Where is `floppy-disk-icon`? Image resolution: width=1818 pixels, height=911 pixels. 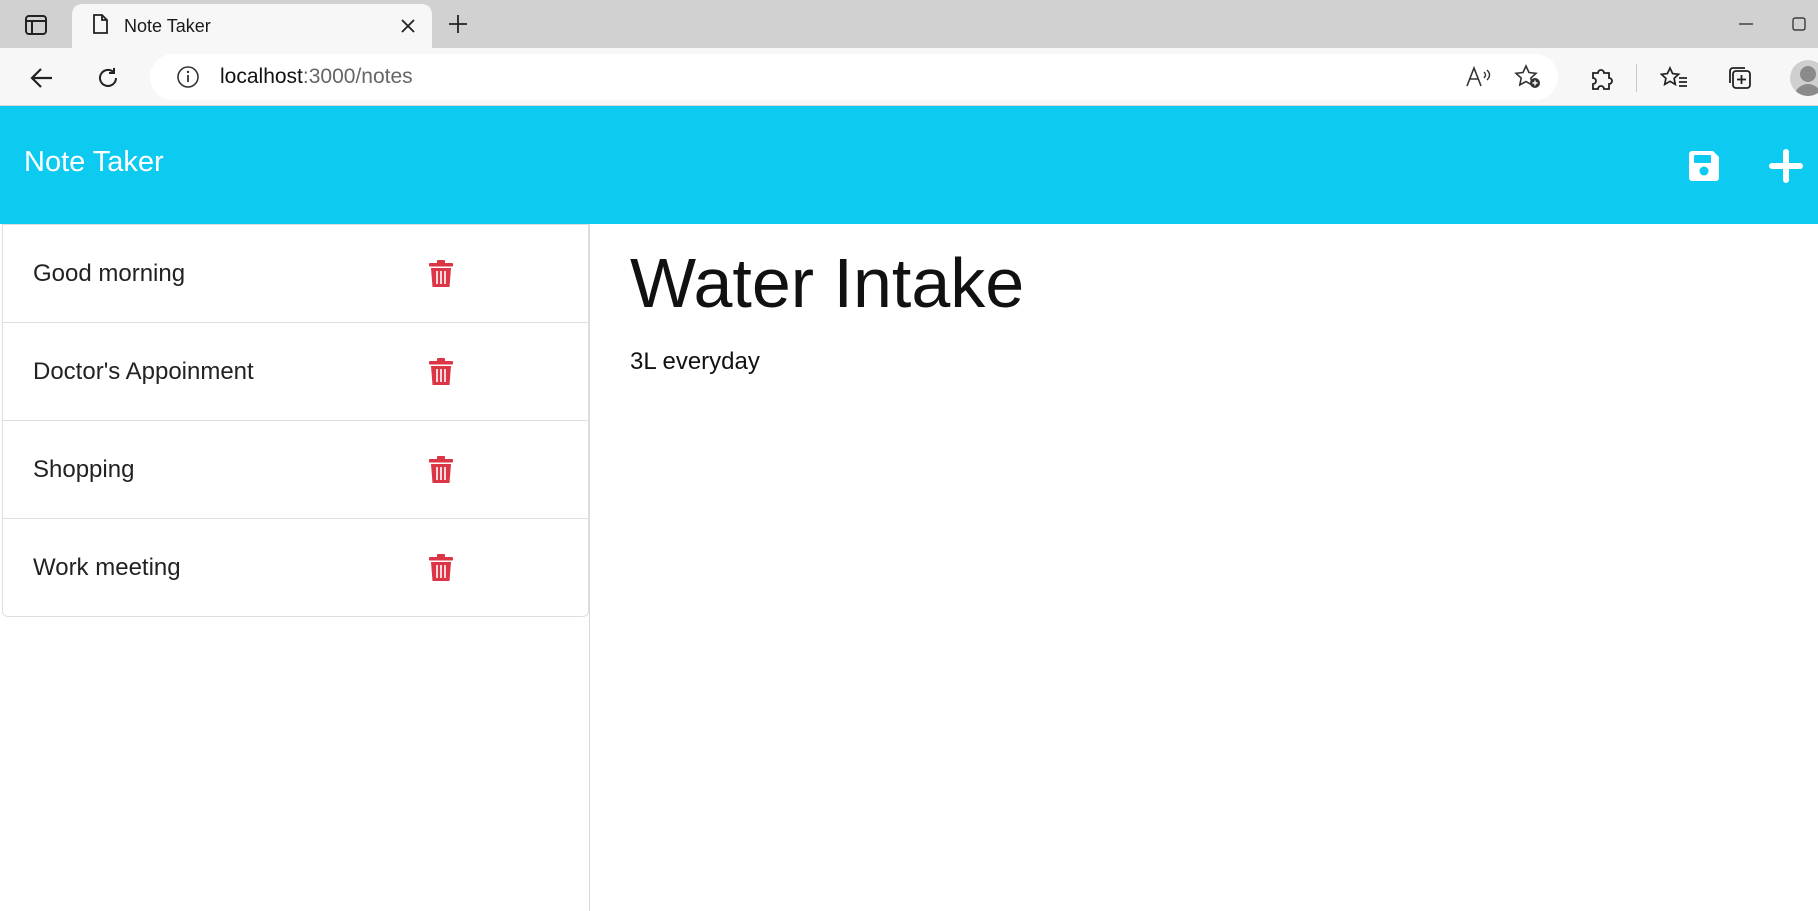 floppy-disk-icon is located at coordinates (1704, 166).